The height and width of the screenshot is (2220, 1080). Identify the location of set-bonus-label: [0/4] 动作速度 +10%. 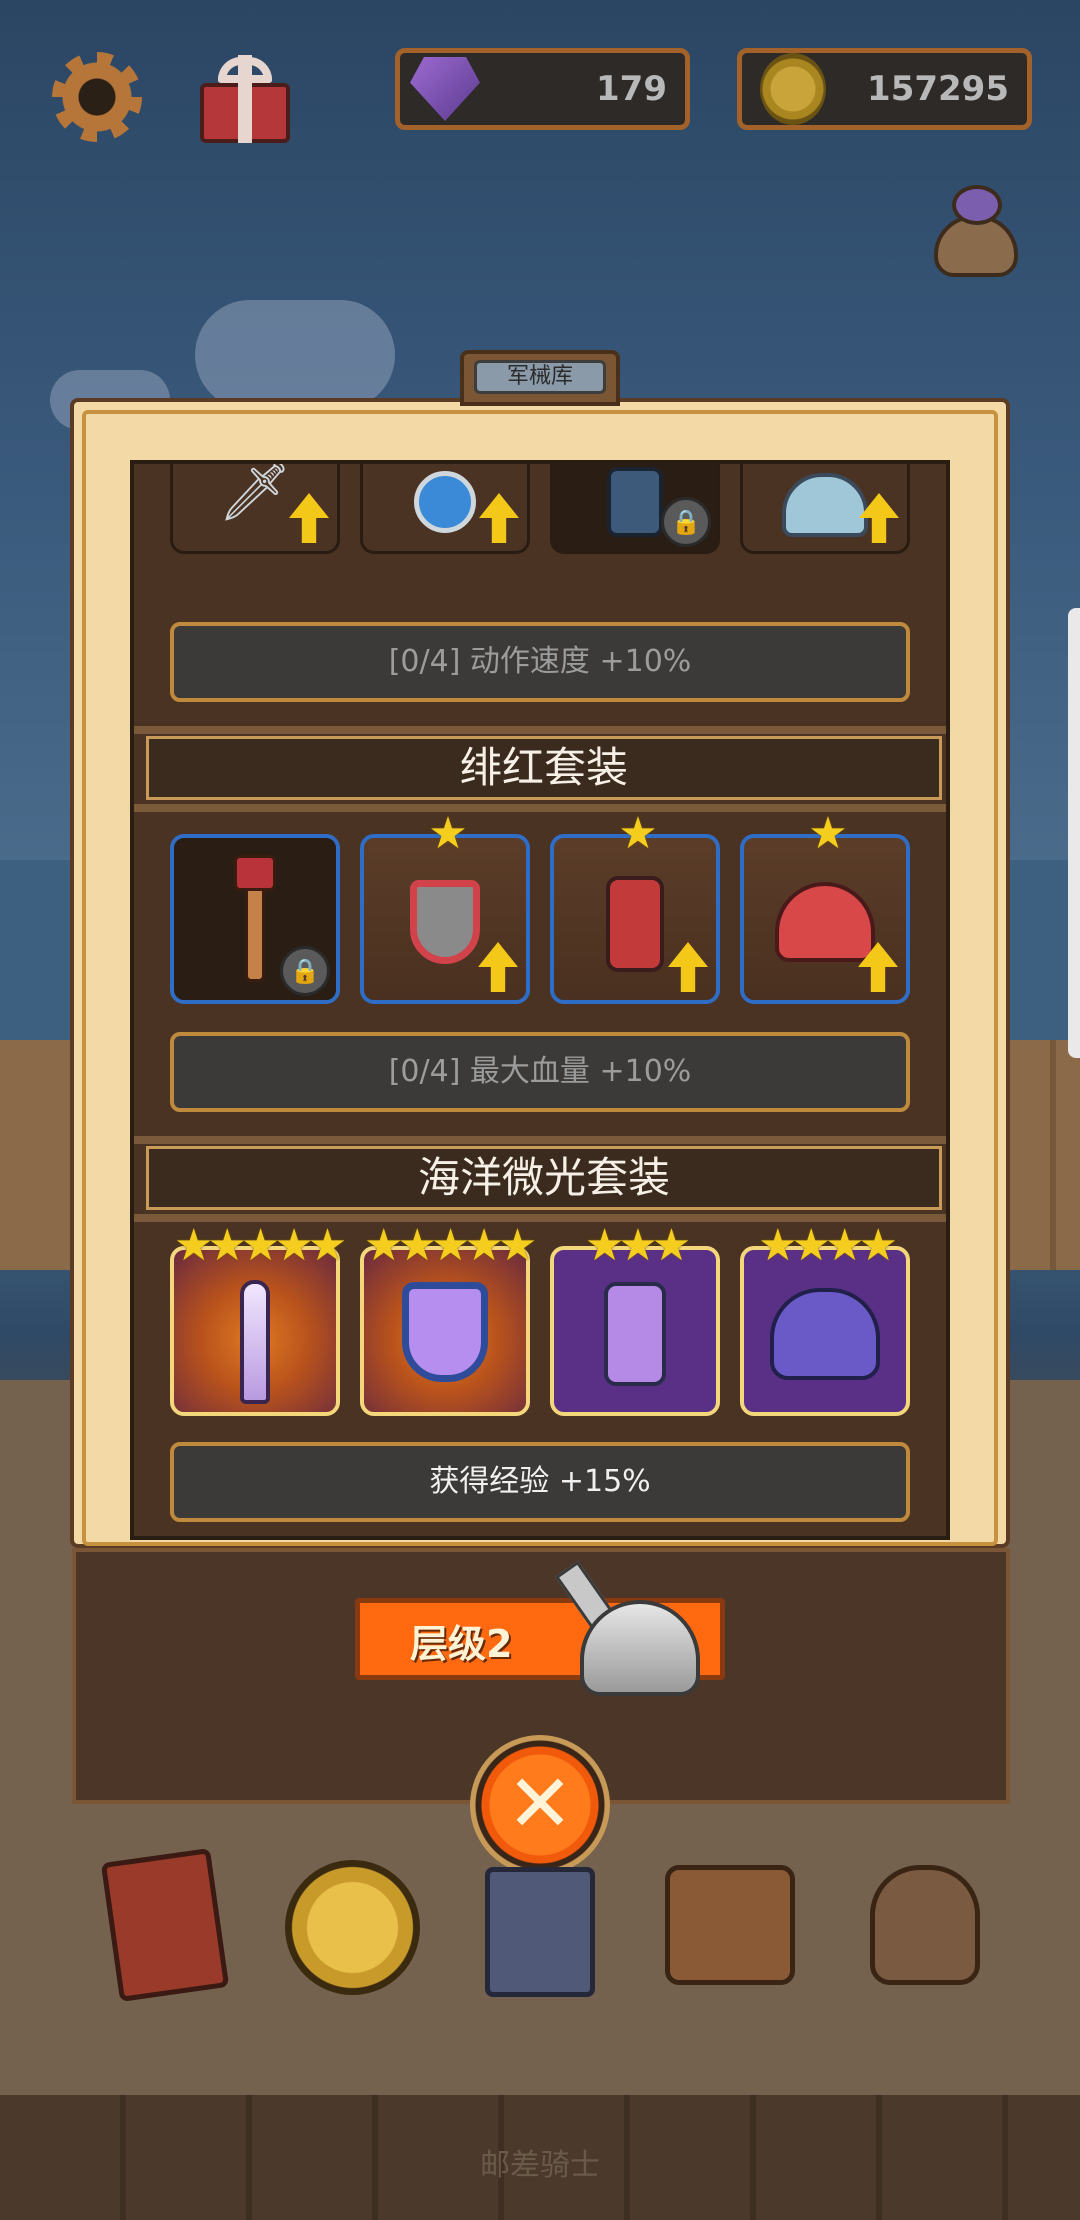
(540, 662).